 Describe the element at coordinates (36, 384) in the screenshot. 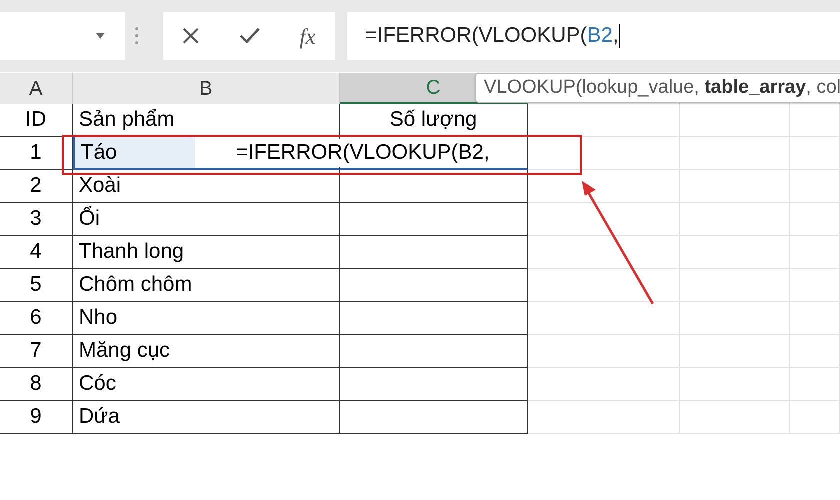

I see `table-cell: 8` at that location.